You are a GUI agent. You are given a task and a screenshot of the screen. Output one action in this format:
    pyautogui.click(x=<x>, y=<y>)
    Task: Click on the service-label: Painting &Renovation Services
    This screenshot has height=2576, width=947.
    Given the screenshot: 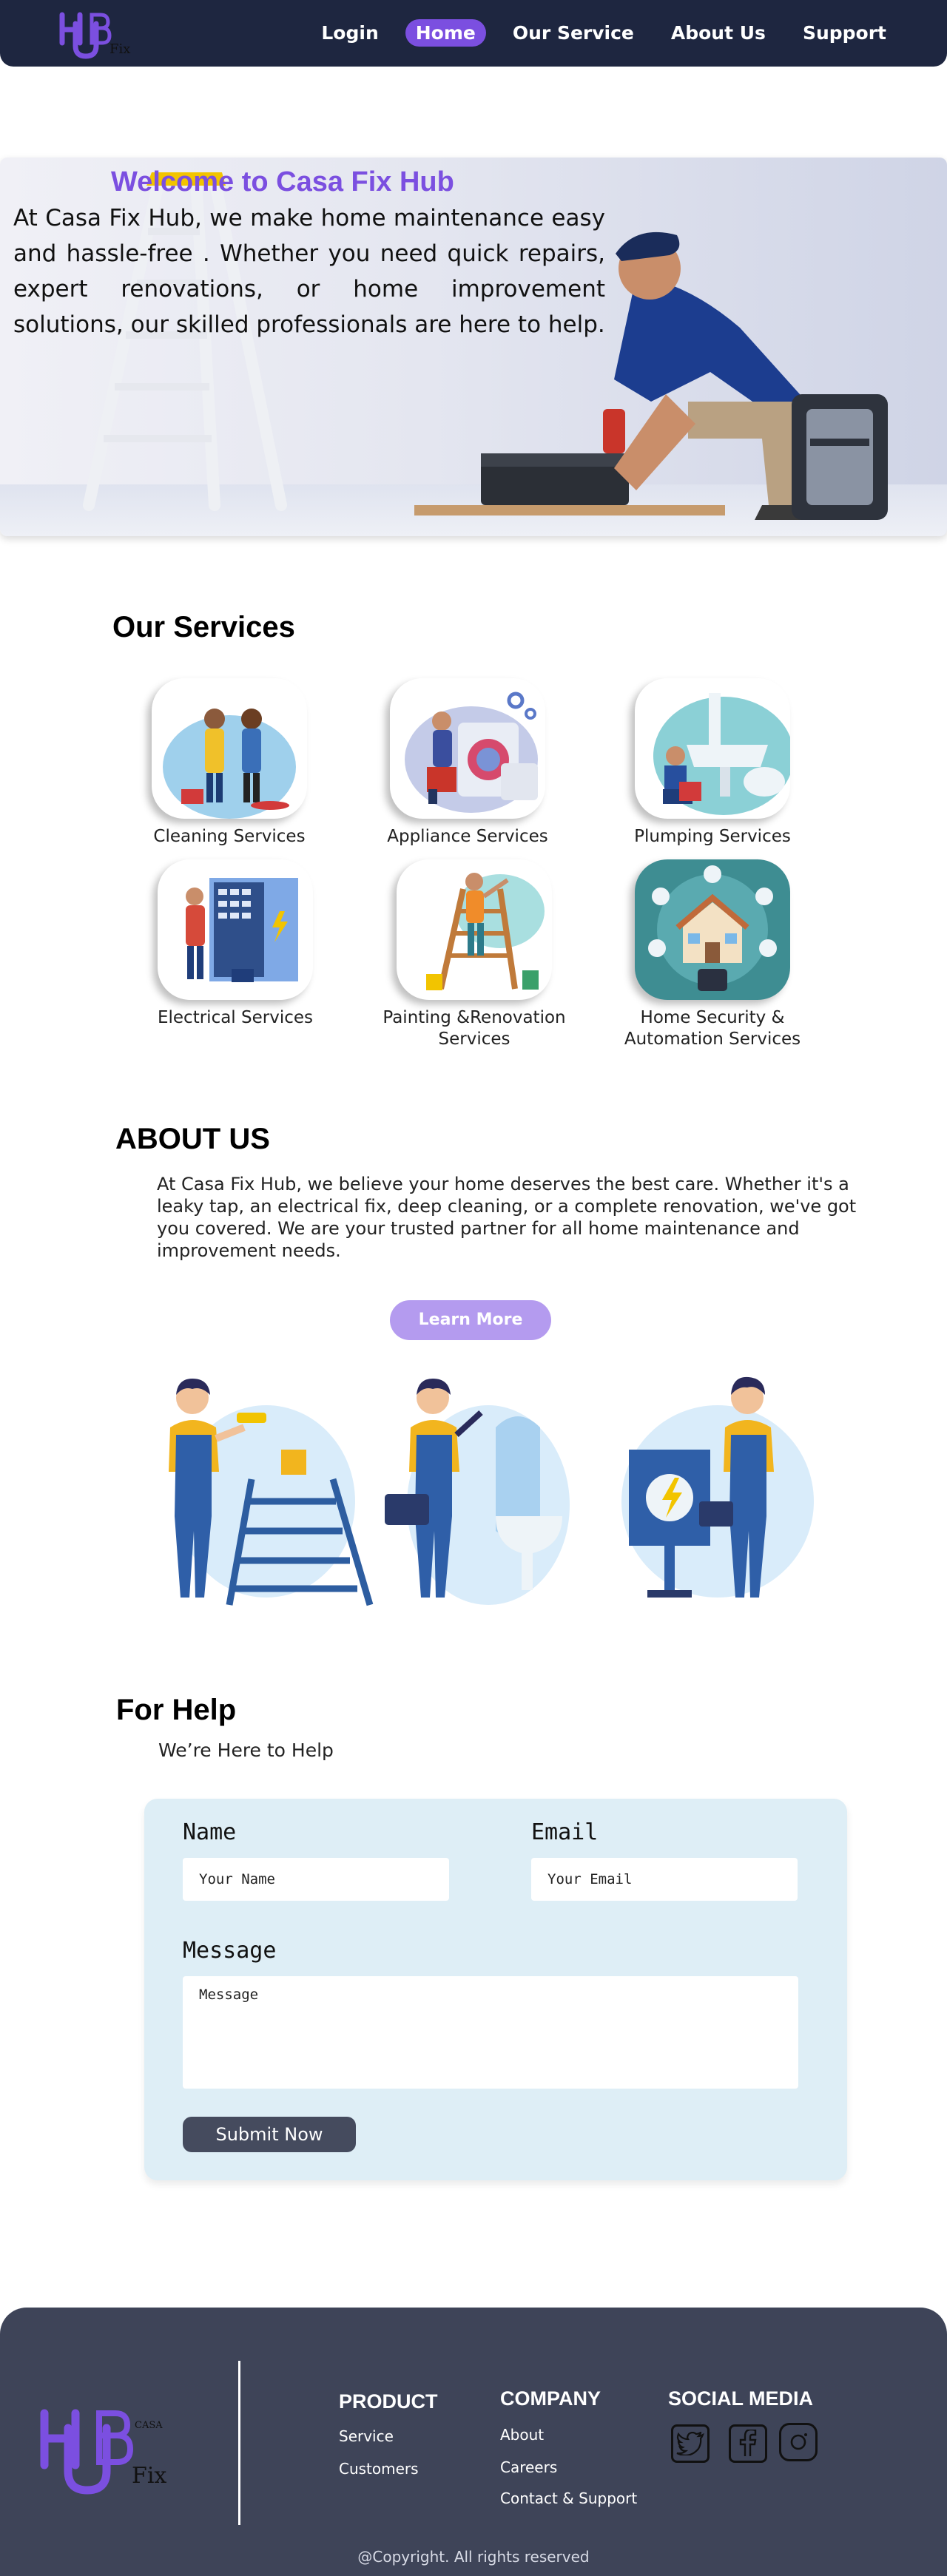 What is the action you would take?
    pyautogui.click(x=474, y=1028)
    